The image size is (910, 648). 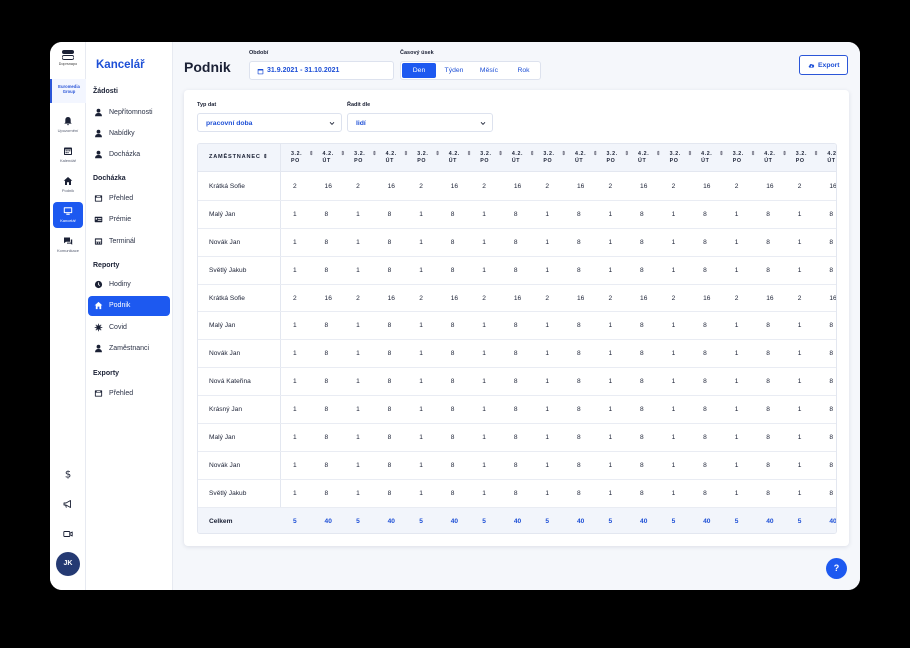 What do you see at coordinates (321, 70) in the screenshot?
I see `period-date-range: 31.9.2021 - 31.10.2021` at bounding box center [321, 70].